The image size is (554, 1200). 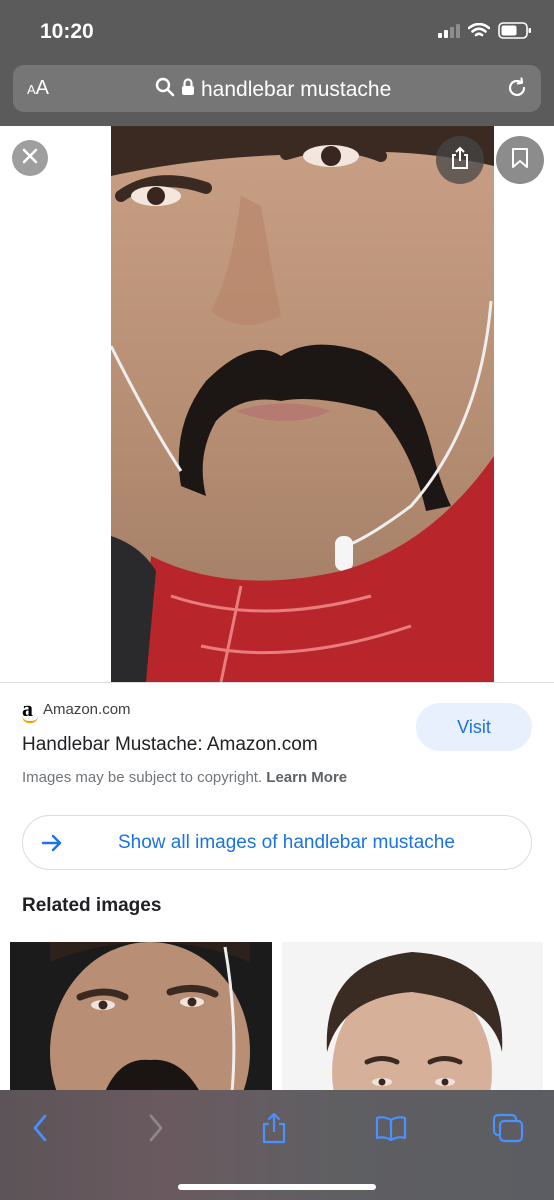 What do you see at coordinates (449, 30) in the screenshot?
I see `cellular-signal-icon` at bounding box center [449, 30].